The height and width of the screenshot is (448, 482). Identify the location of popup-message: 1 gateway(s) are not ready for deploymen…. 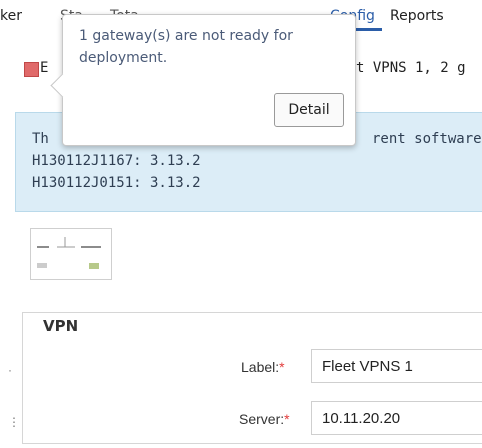
(186, 47).